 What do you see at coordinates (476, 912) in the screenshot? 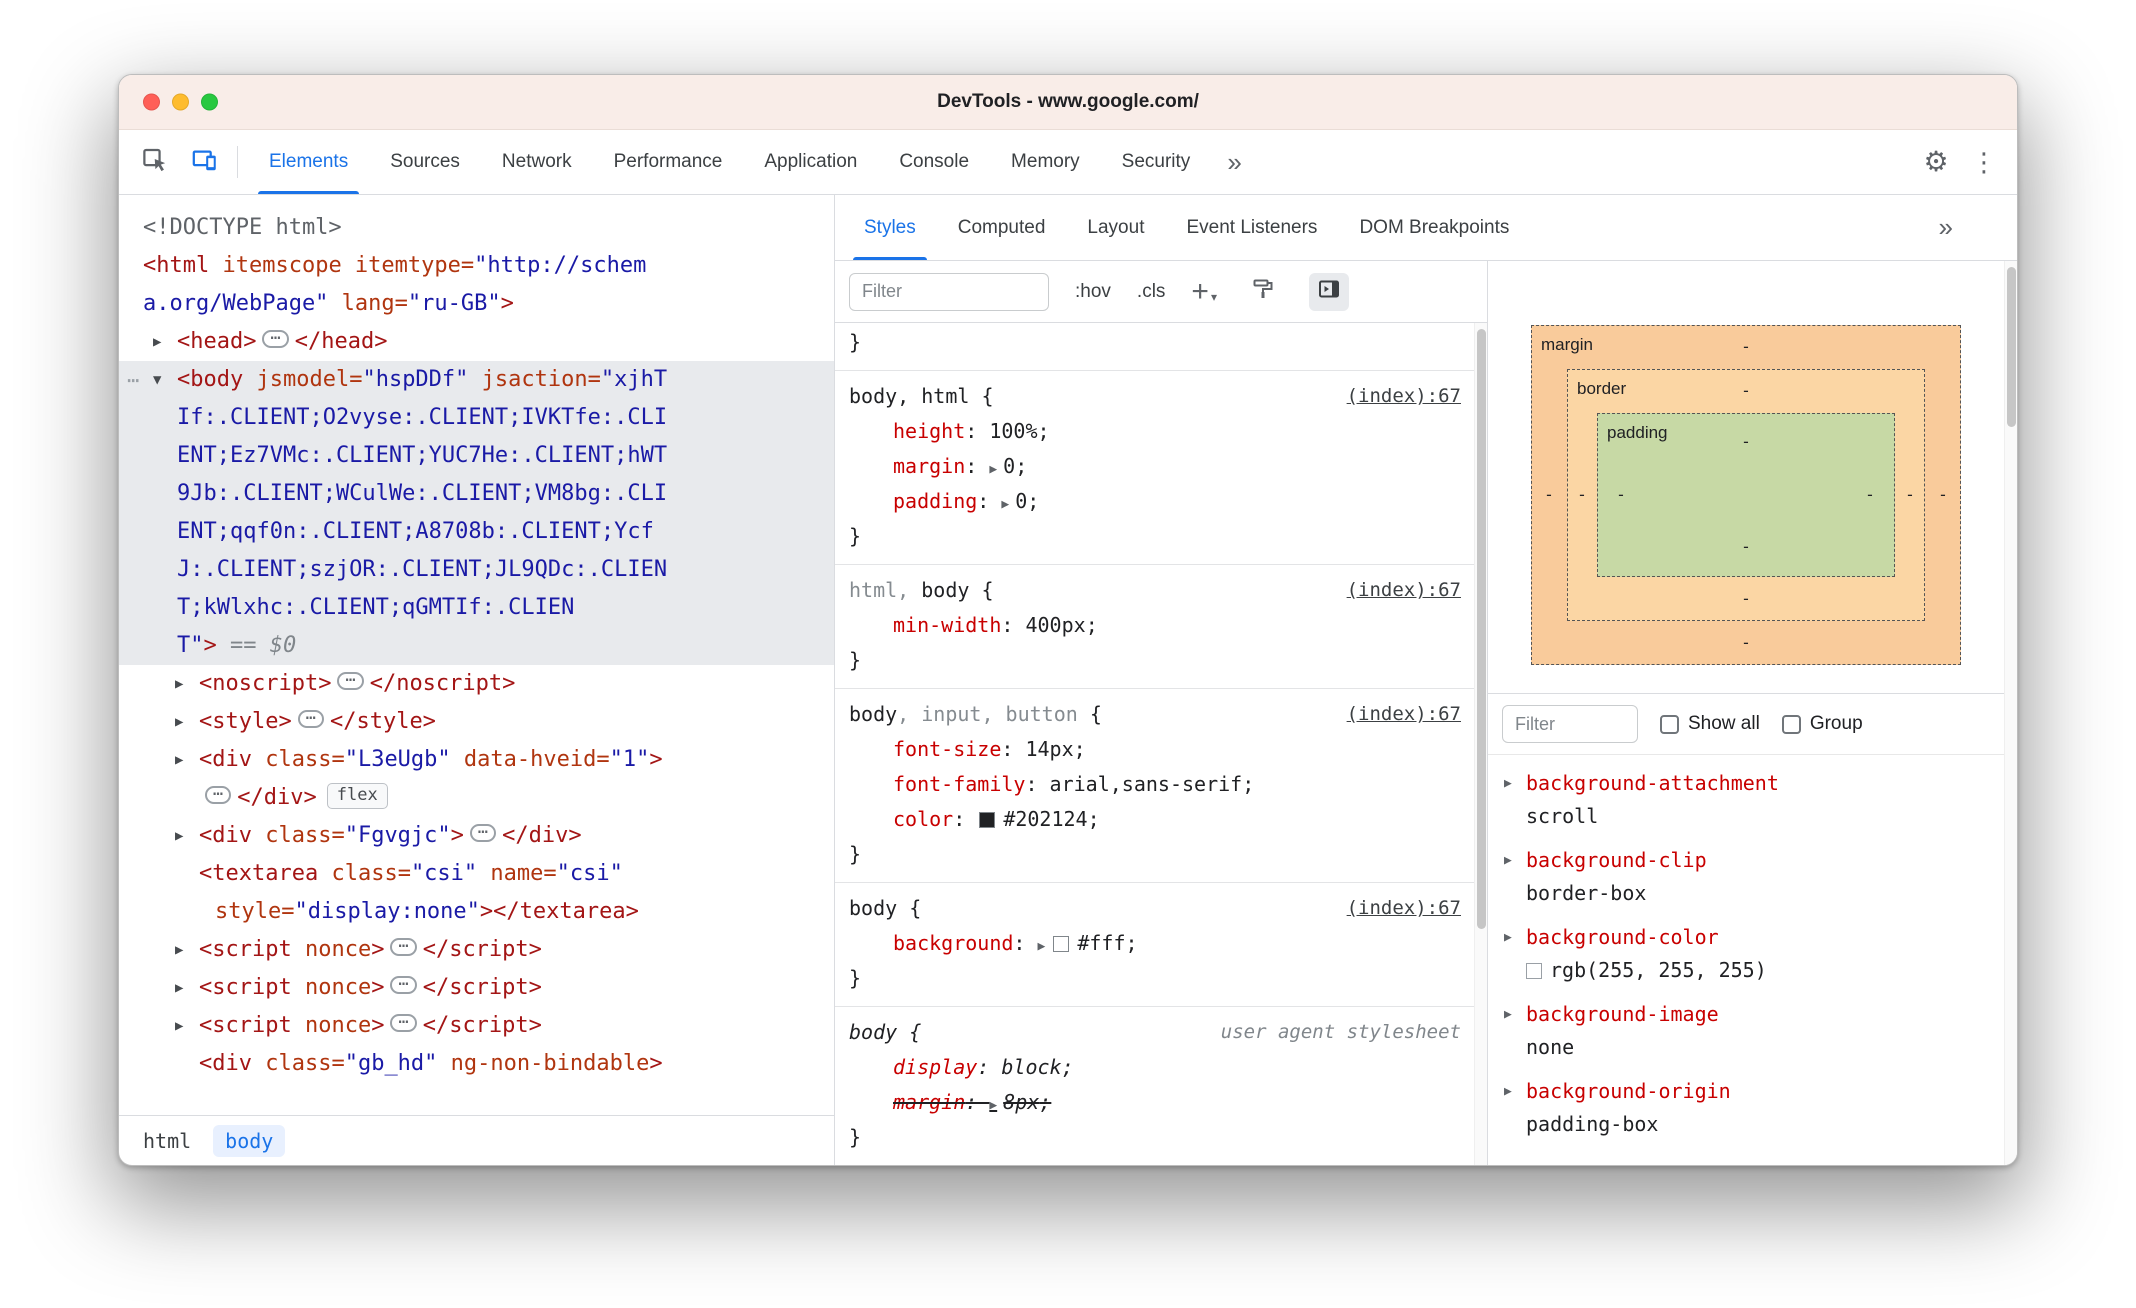
I see `dom-tree-row: style="display:none"></textarea>` at bounding box center [476, 912].